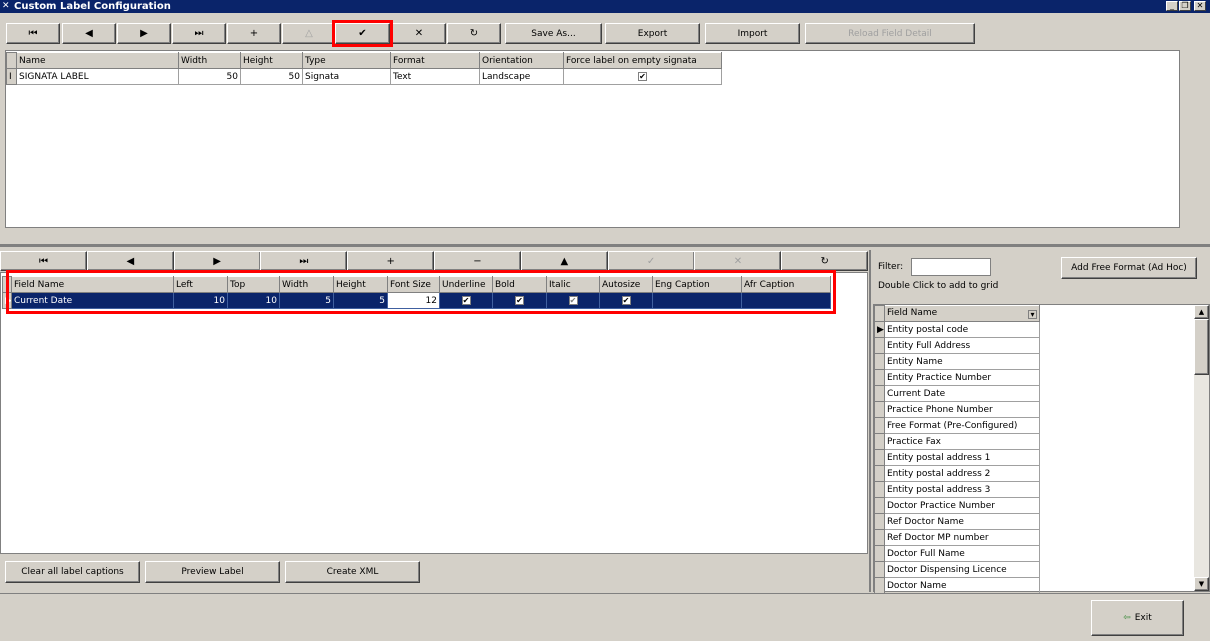 Image resolution: width=1210 pixels, height=641 pixels. I want to click on create-xml-button: Create XML, so click(352, 572).